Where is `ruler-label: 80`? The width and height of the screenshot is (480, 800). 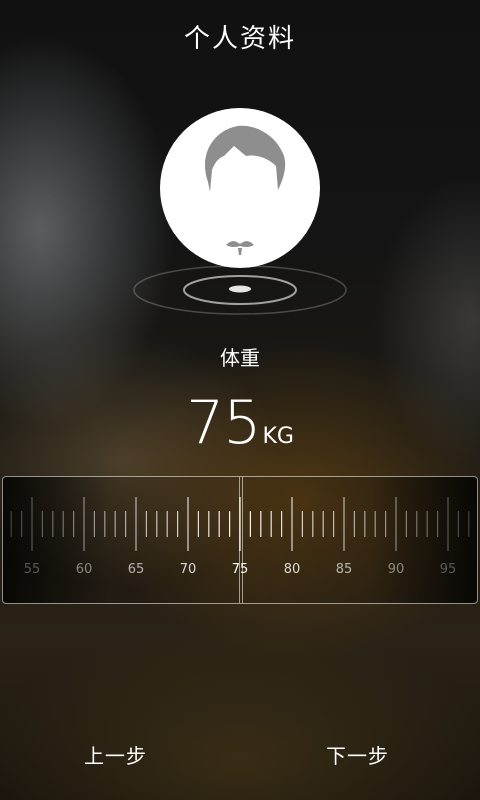
ruler-label: 80 is located at coordinates (292, 569).